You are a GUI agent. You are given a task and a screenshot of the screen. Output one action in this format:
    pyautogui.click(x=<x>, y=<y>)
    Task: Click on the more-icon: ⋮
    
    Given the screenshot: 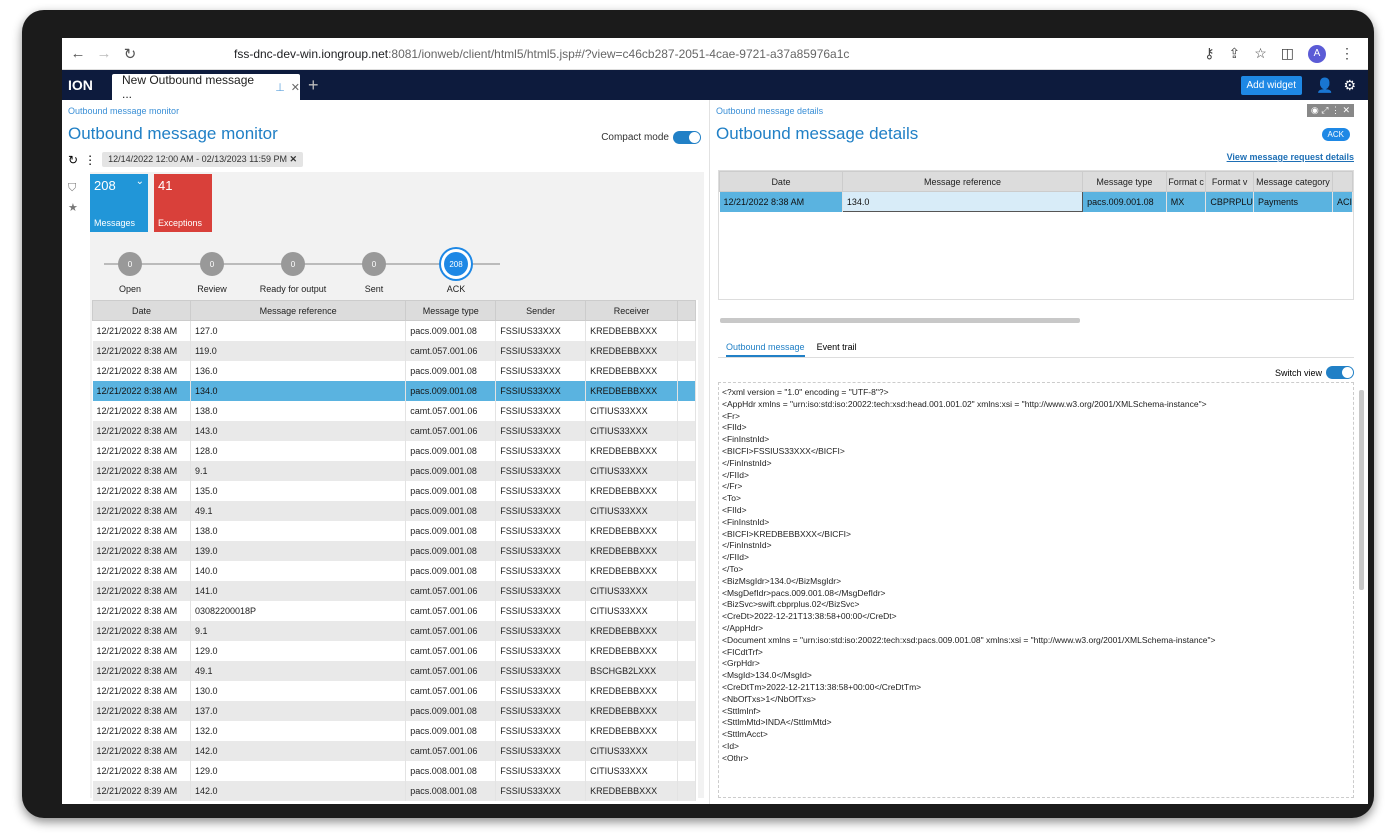 What is the action you would take?
    pyautogui.click(x=90, y=160)
    